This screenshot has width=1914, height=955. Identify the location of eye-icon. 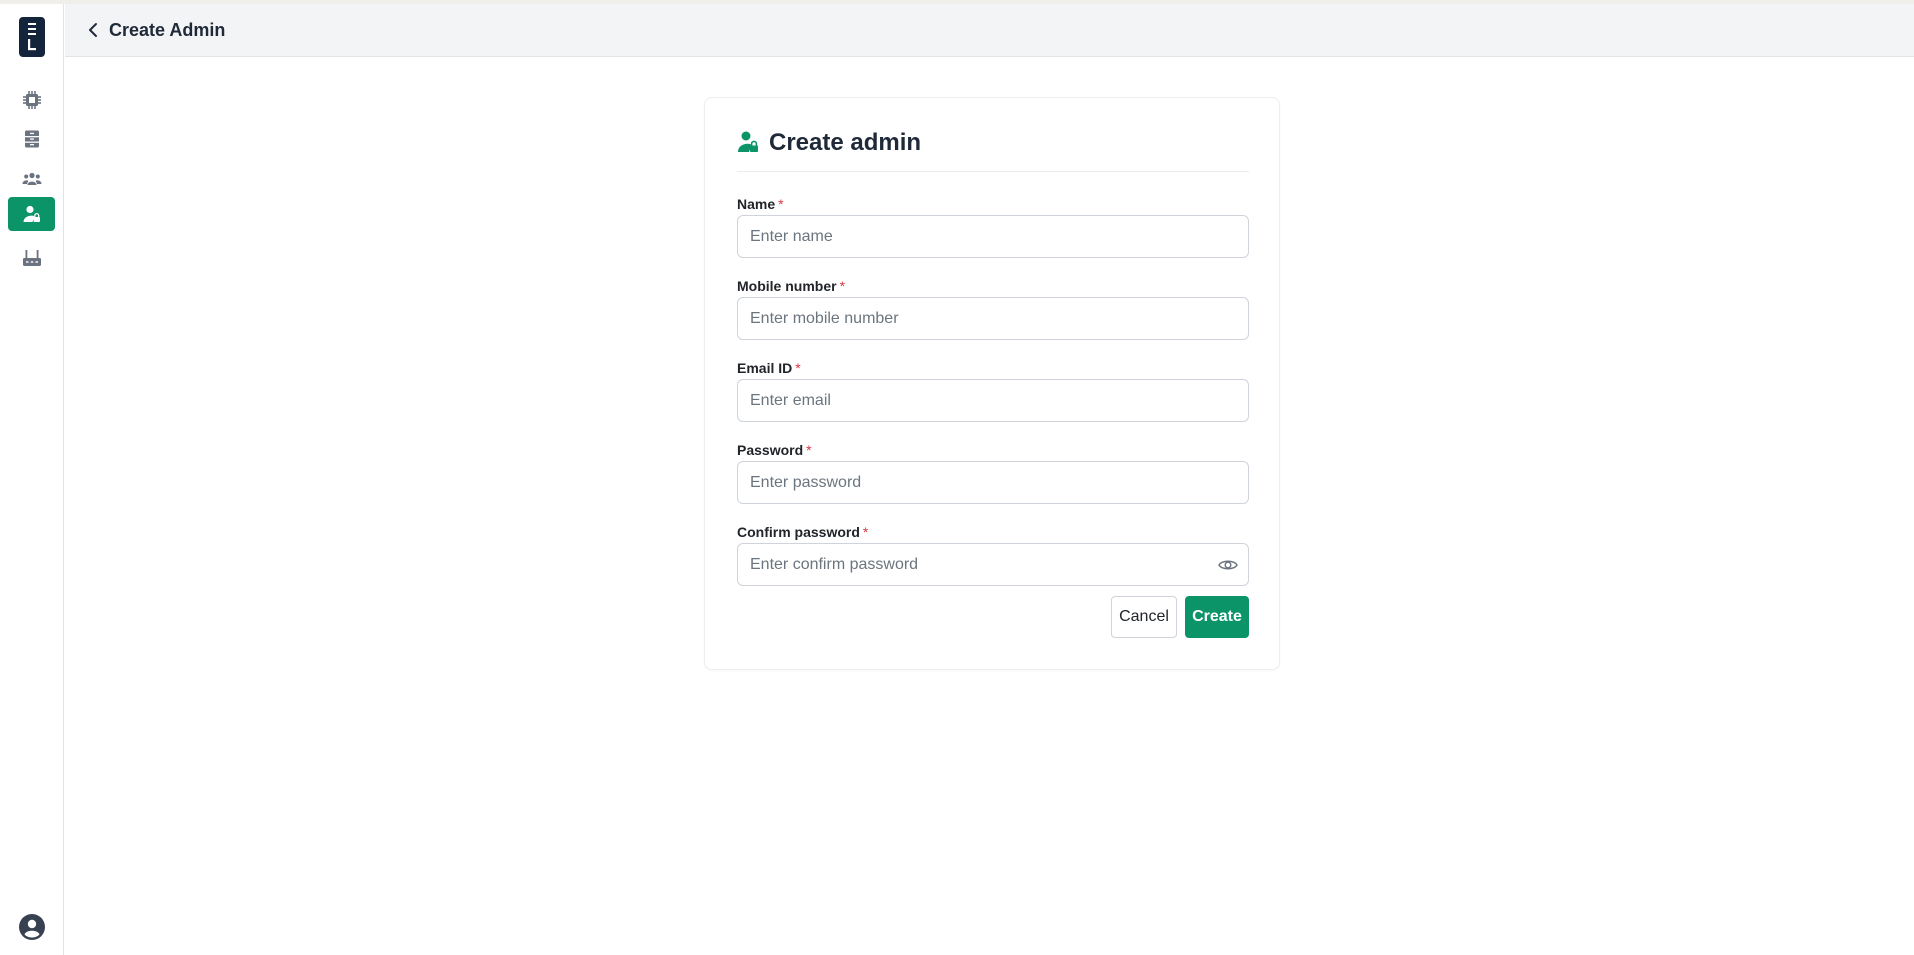
(1228, 565).